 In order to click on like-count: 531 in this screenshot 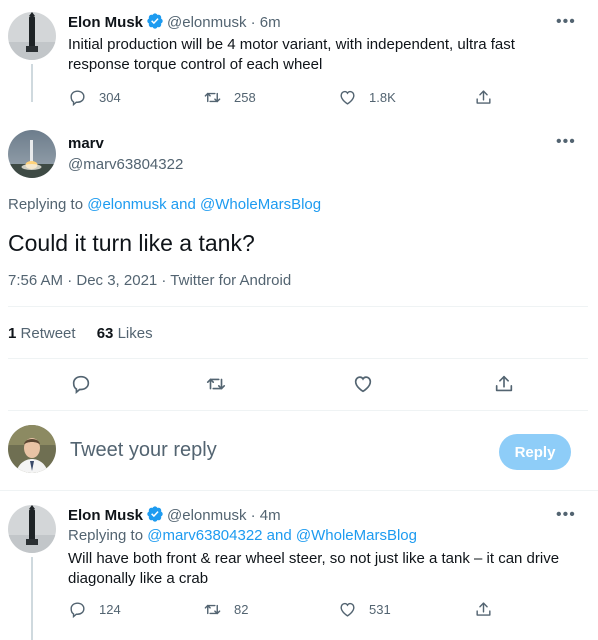, I will do `click(380, 609)`.